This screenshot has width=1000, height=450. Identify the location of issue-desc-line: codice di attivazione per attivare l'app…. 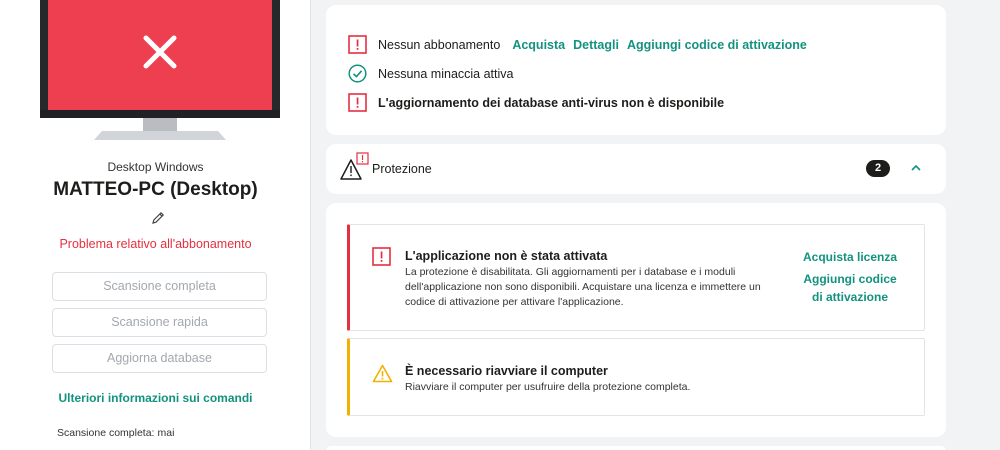
(514, 302).